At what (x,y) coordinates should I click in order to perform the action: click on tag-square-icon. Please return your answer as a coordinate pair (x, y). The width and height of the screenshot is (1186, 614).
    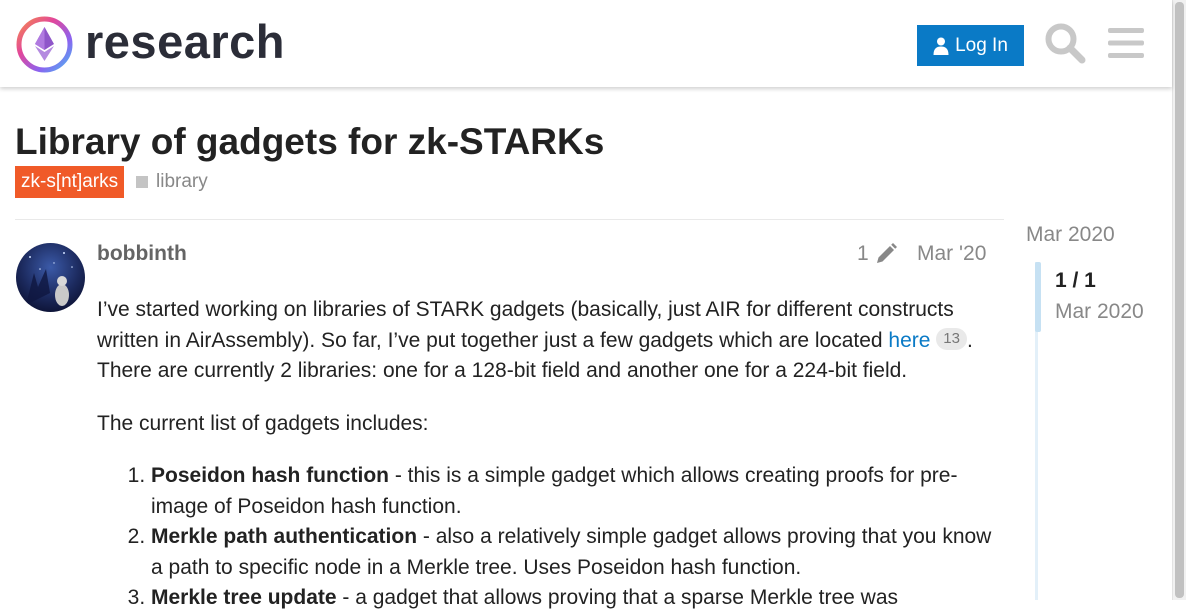
    Looking at the image, I should click on (142, 182).